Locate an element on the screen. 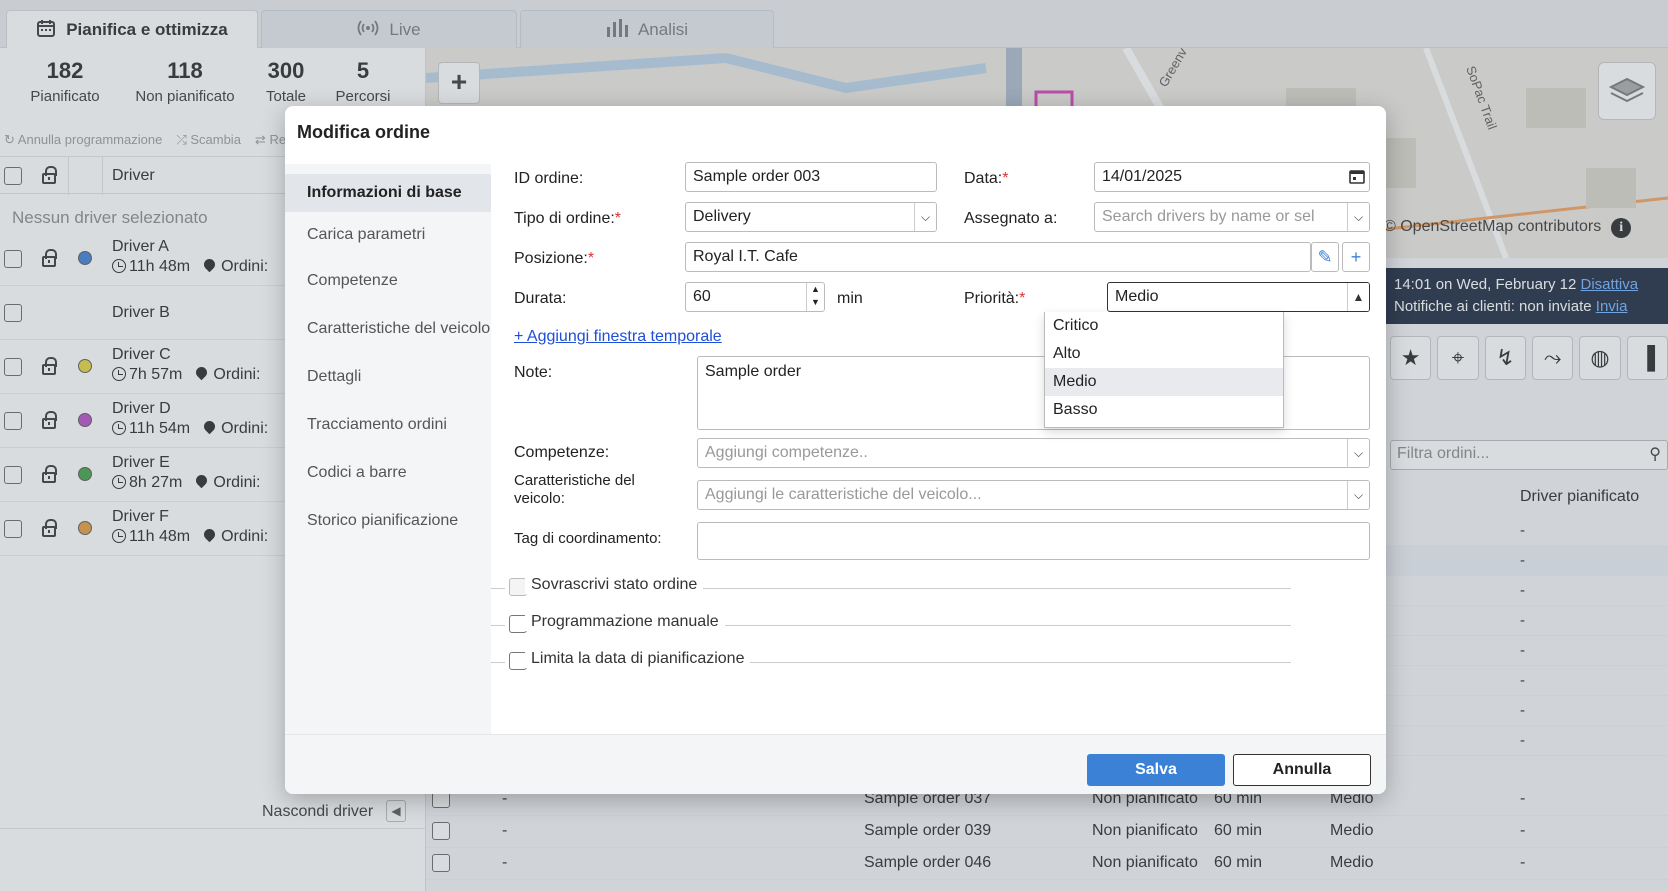 The height and width of the screenshot is (891, 1668). order-type-label: Tipo di ordine:* is located at coordinates (567, 219).